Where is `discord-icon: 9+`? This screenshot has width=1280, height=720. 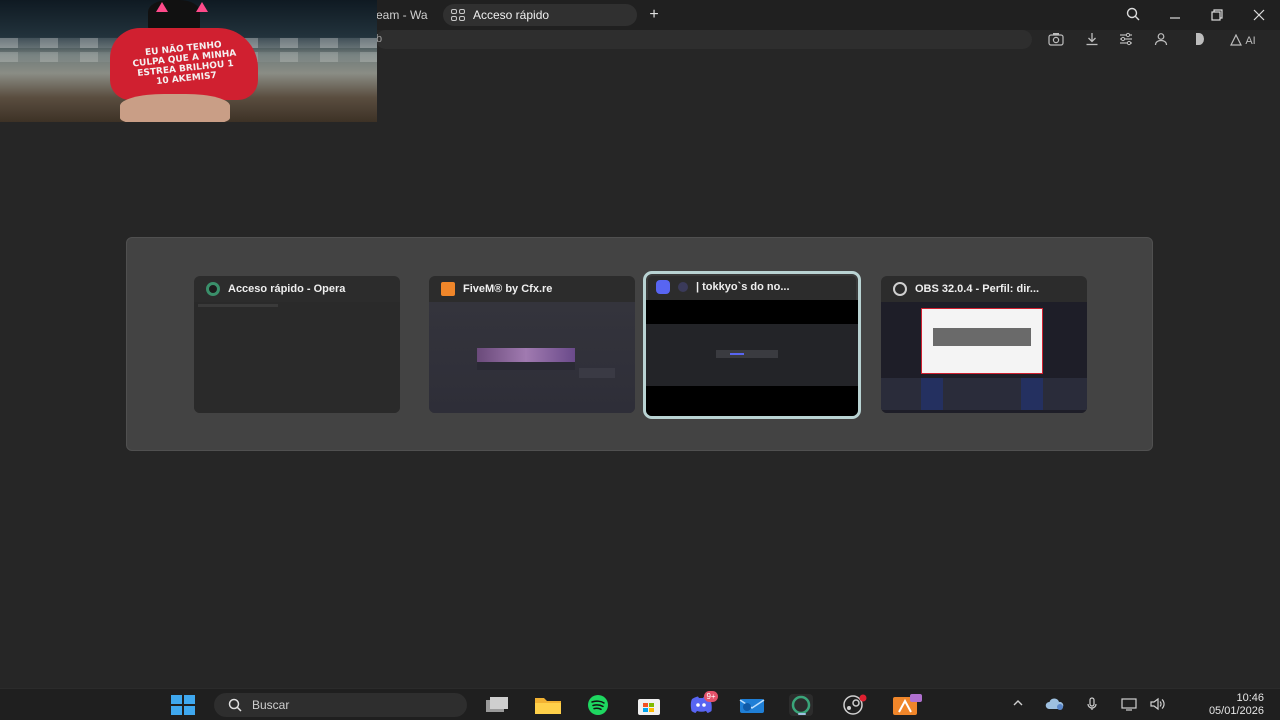
discord-icon: 9+ is located at coordinates (703, 703).